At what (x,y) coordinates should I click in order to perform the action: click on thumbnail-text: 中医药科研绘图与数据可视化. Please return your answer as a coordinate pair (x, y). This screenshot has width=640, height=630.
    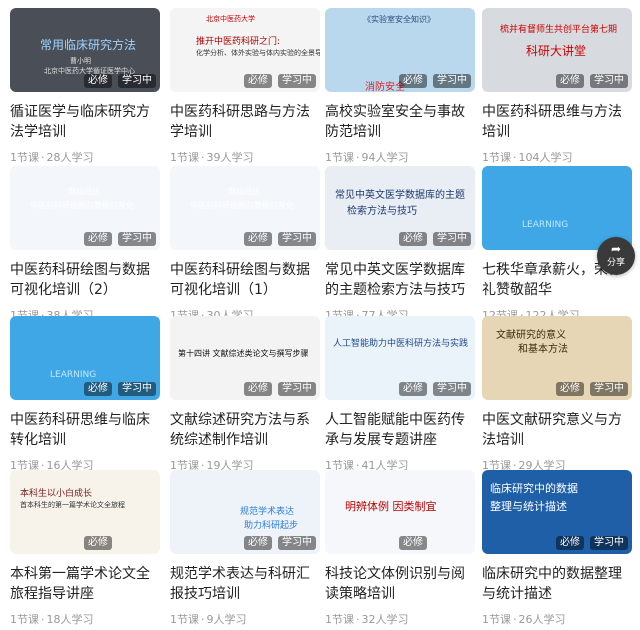
    Looking at the image, I should click on (242, 205).